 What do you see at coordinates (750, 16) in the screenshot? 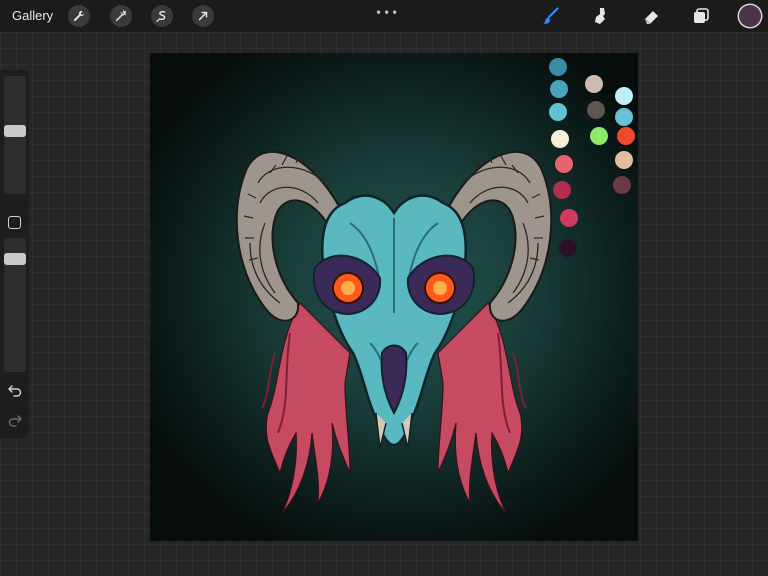
I see `current-color-swatch` at bounding box center [750, 16].